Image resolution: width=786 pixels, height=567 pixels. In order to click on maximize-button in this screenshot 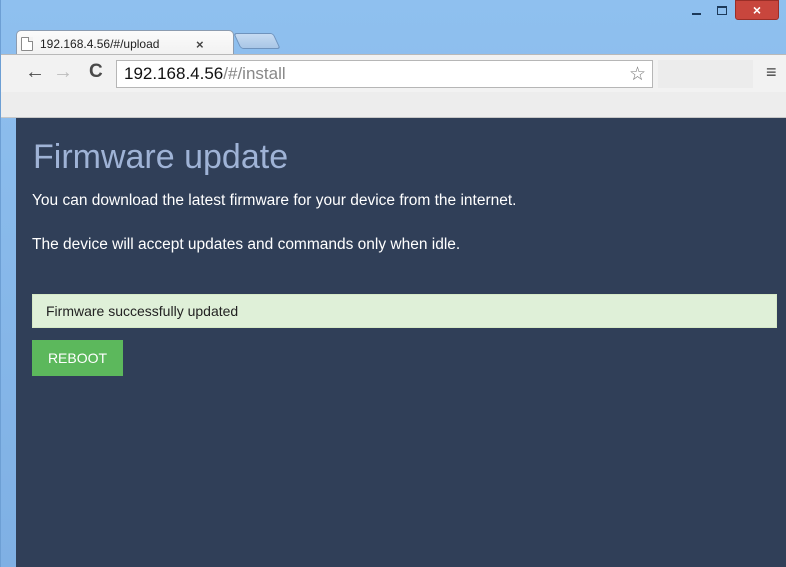, I will do `click(722, 10)`.